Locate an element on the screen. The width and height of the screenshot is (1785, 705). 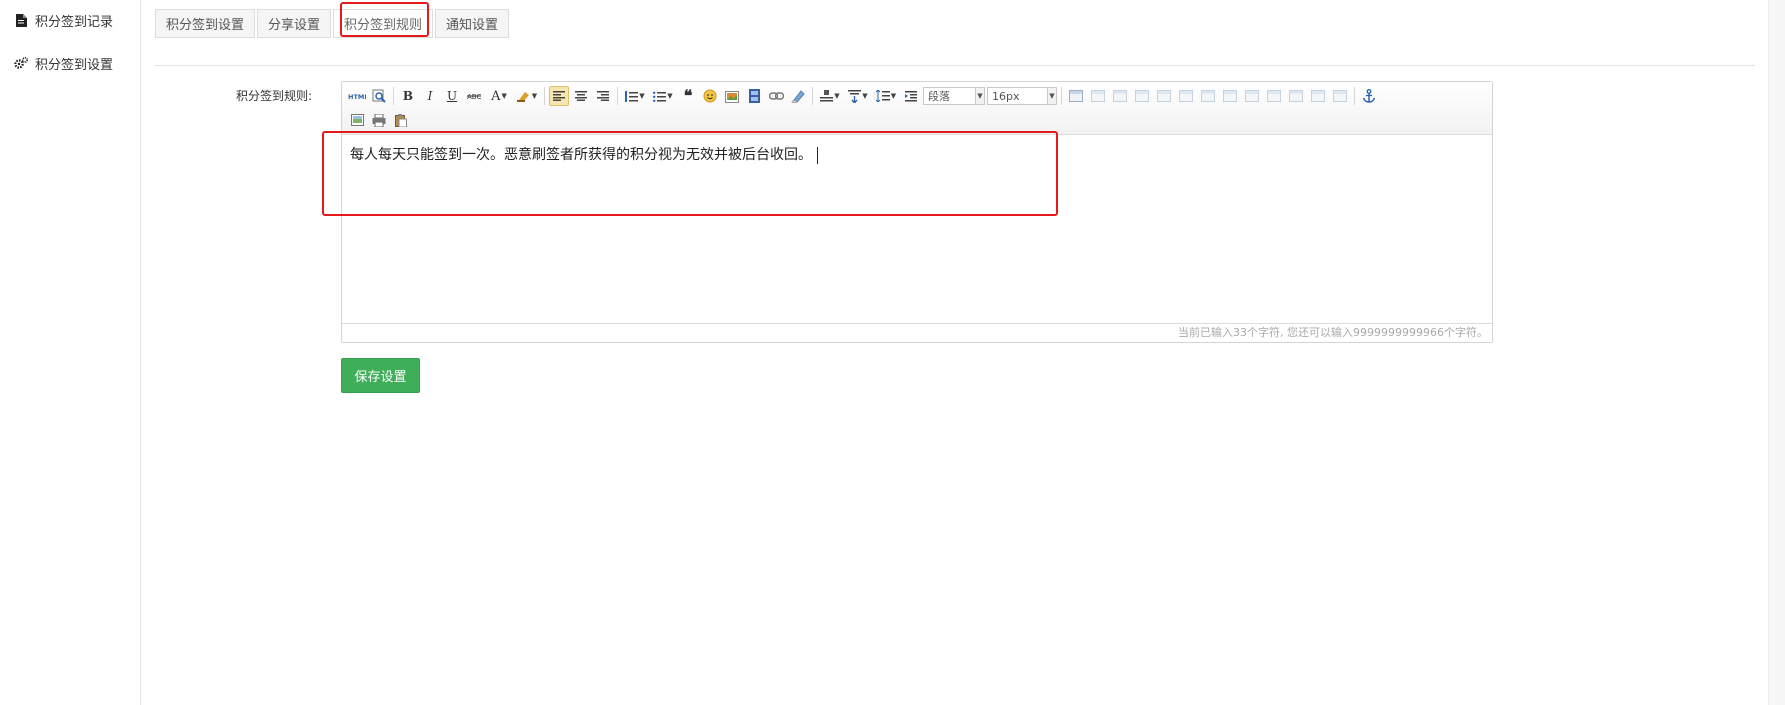
delete-table-icon is located at coordinates (1098, 96).